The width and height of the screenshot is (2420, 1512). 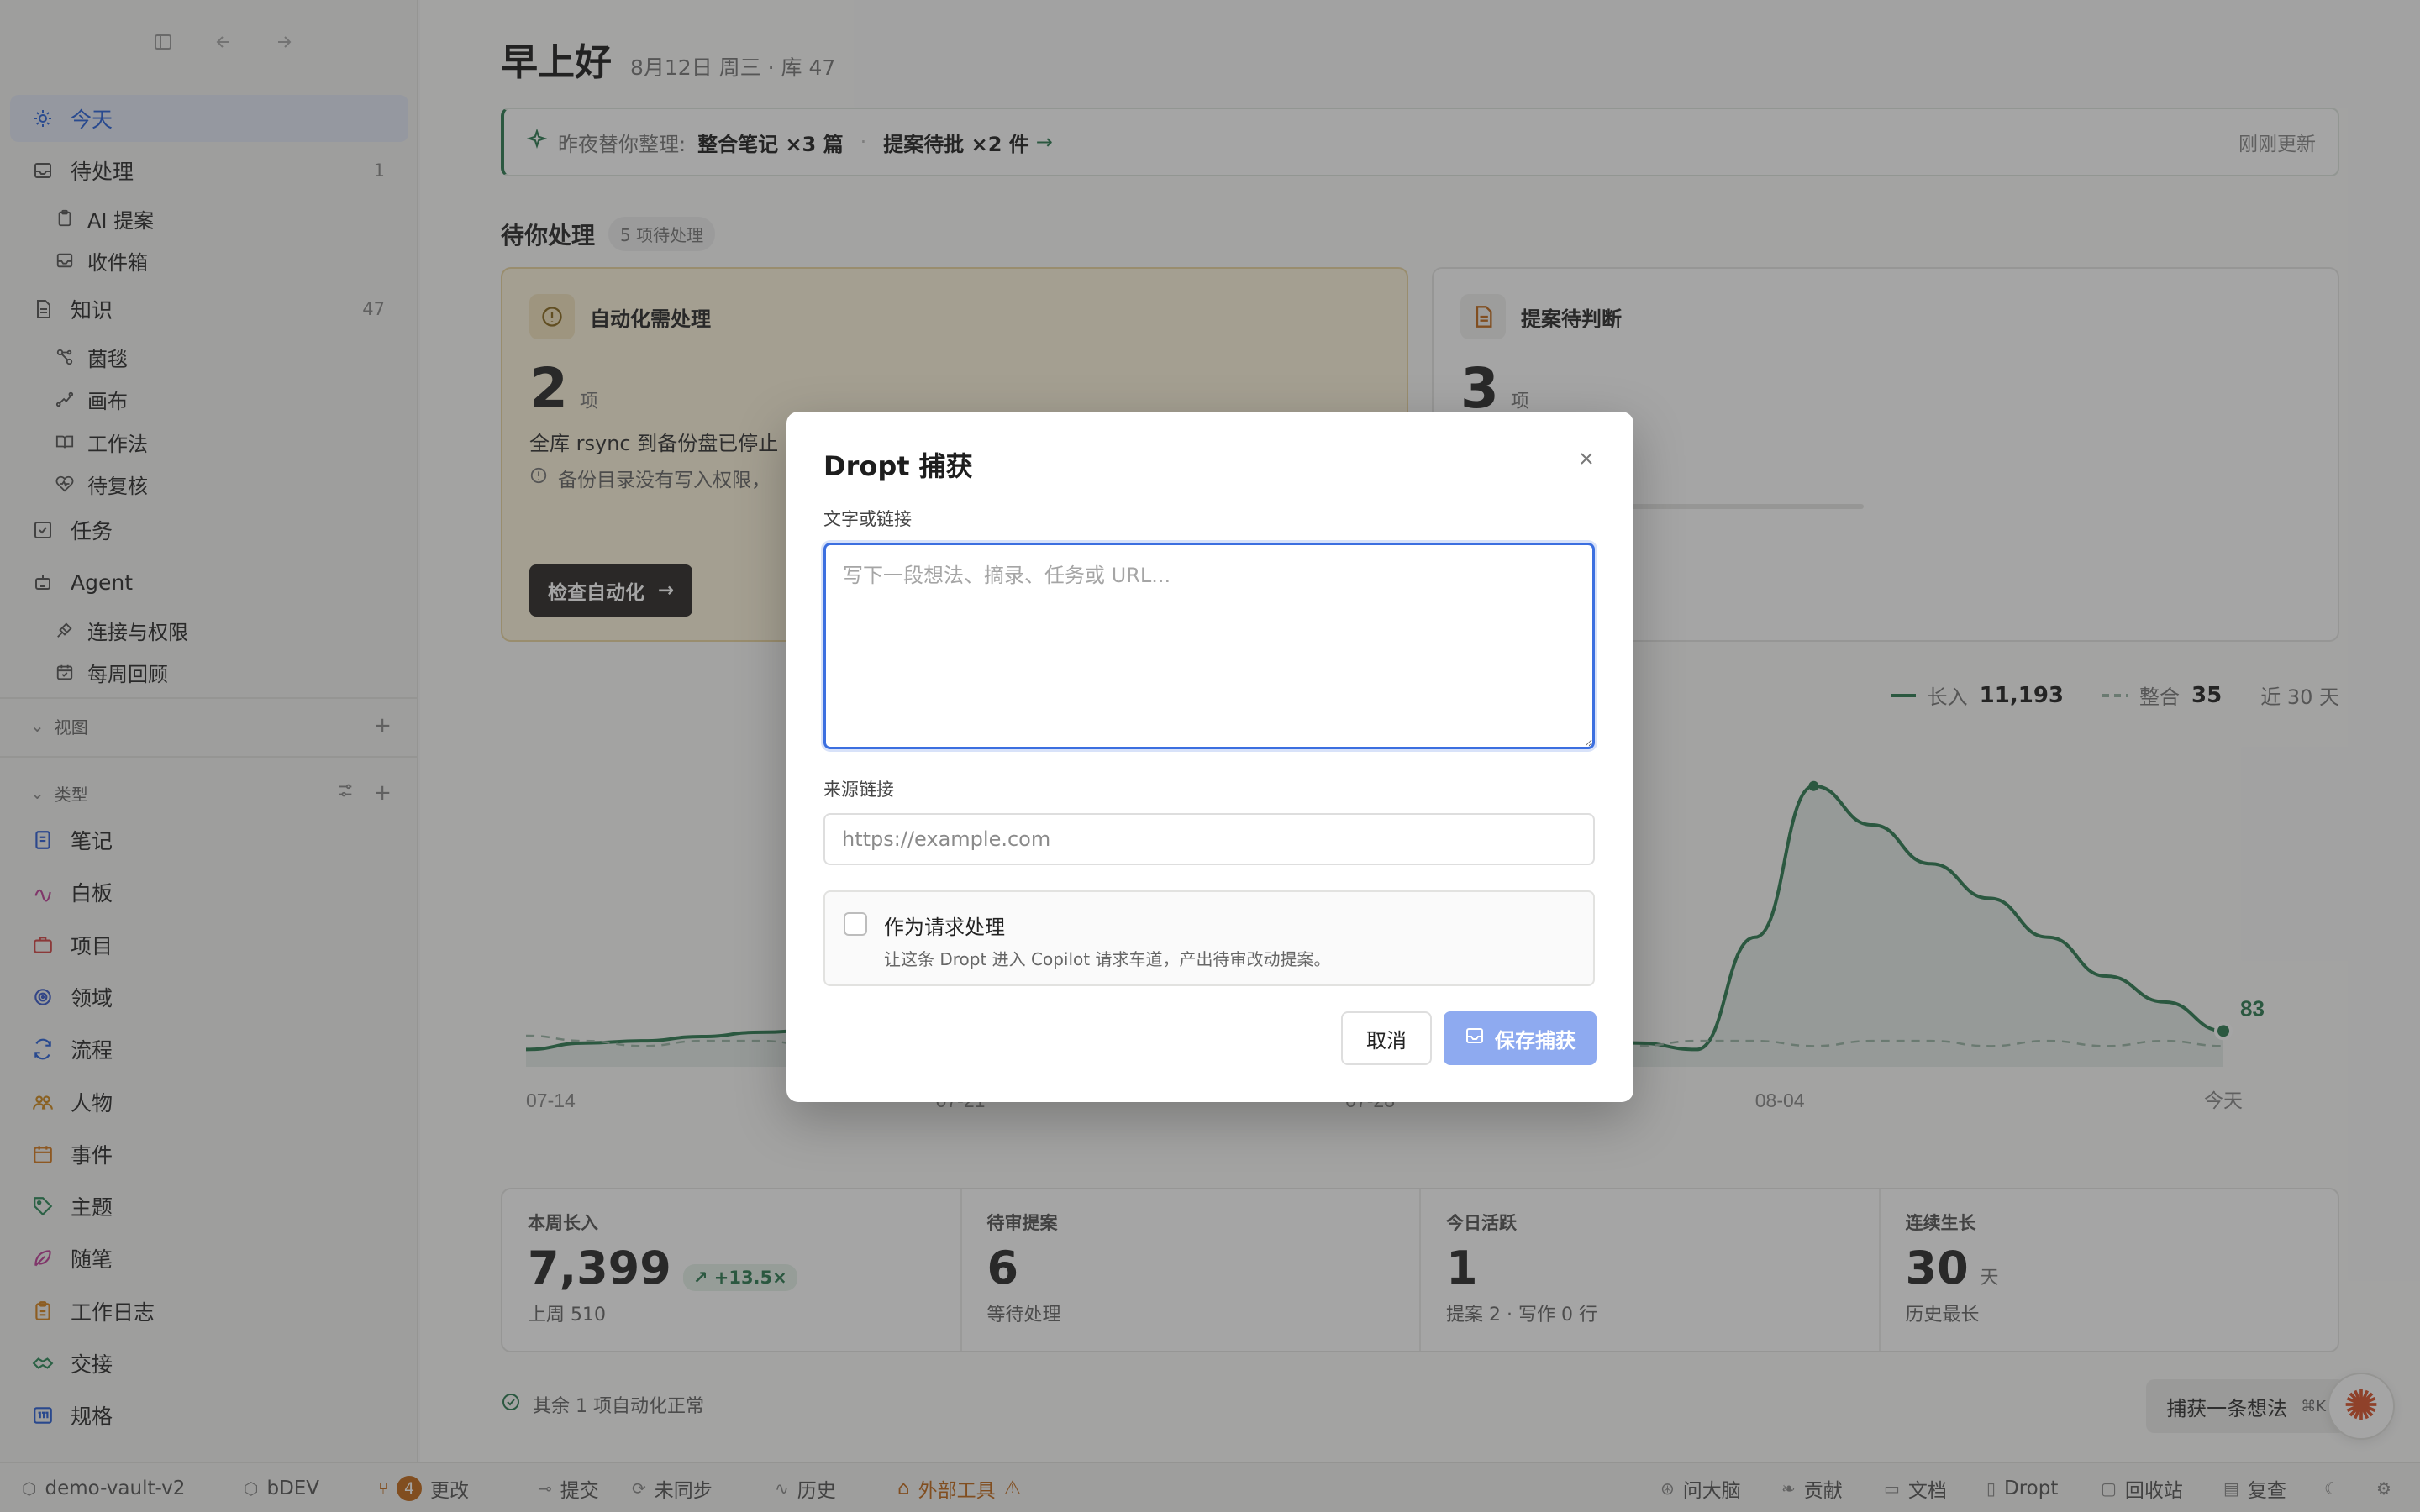 What do you see at coordinates (898, 466) in the screenshot?
I see `dialog-title: Dropt 捕获` at bounding box center [898, 466].